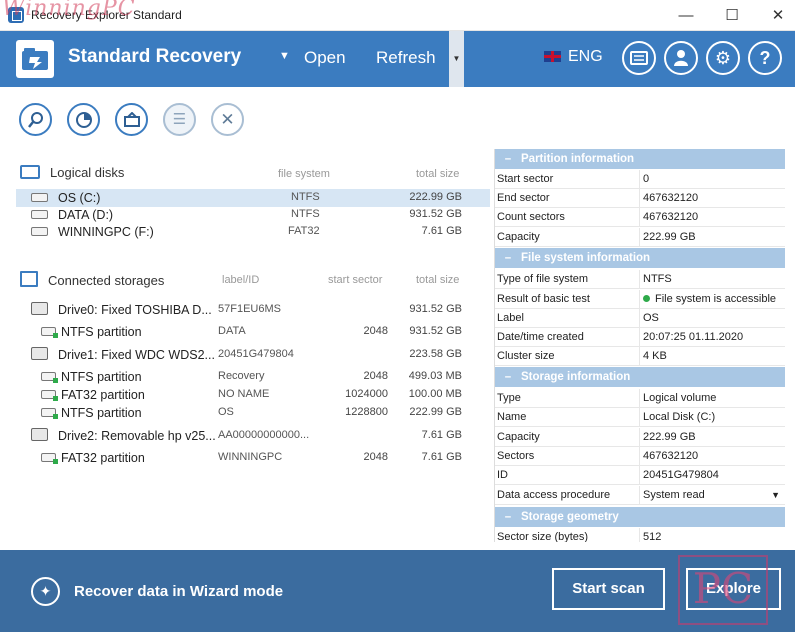 The image size is (795, 632). I want to click on magic-wand-icon: ✦, so click(45, 591).